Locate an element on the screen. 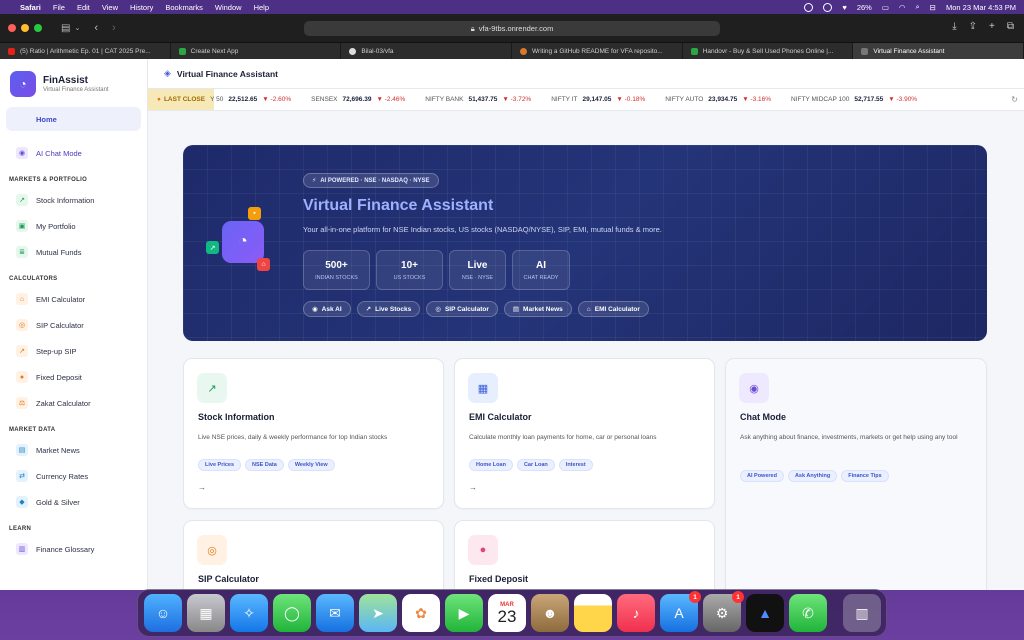 The width and height of the screenshot is (1024, 640). card-sip-calculator: ◎ SIP Calculator is located at coordinates (313, 555).